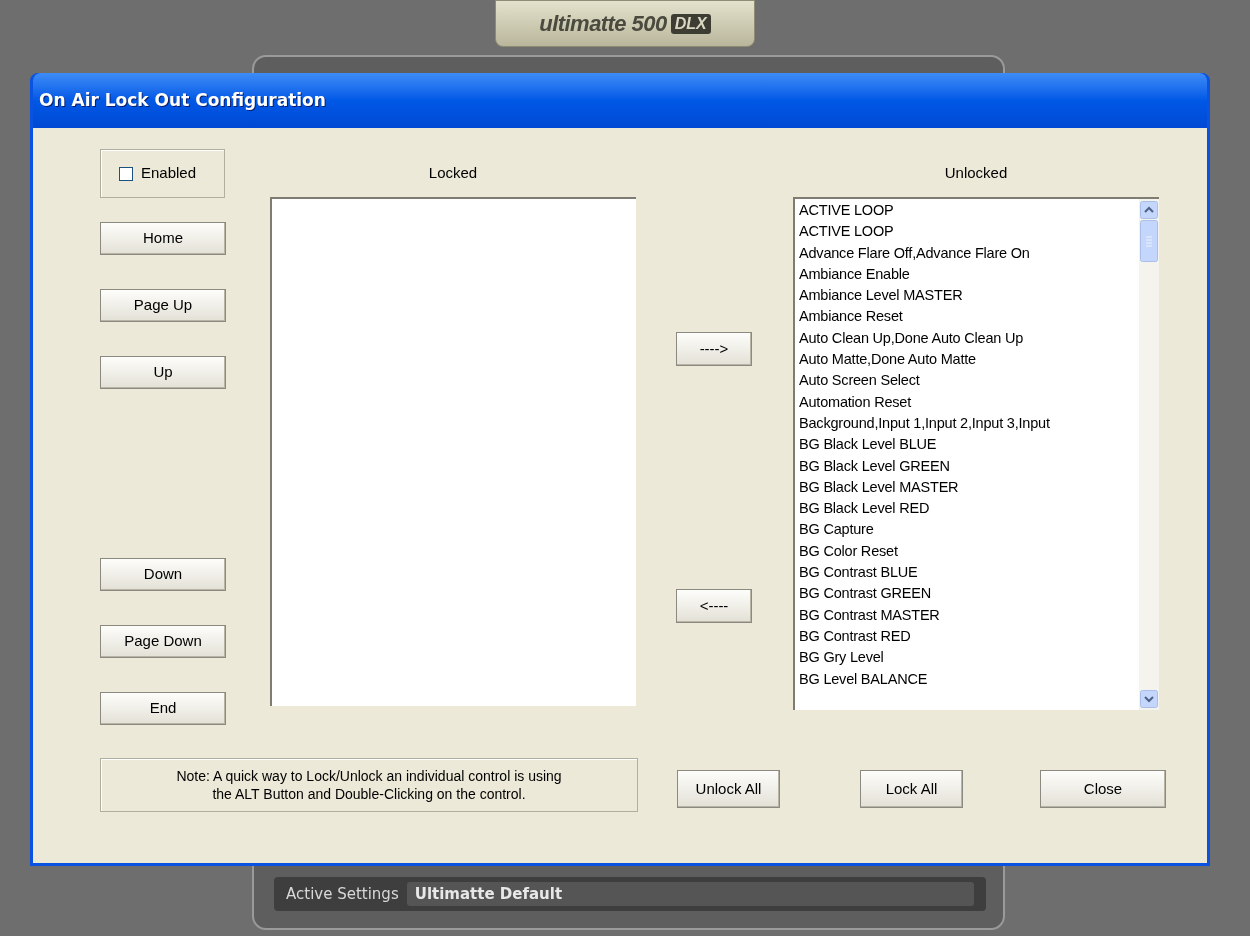 This screenshot has height=936, width=1250. Describe the element at coordinates (969, 296) in the screenshot. I see `list-item: Ambiance Level MASTER` at that location.